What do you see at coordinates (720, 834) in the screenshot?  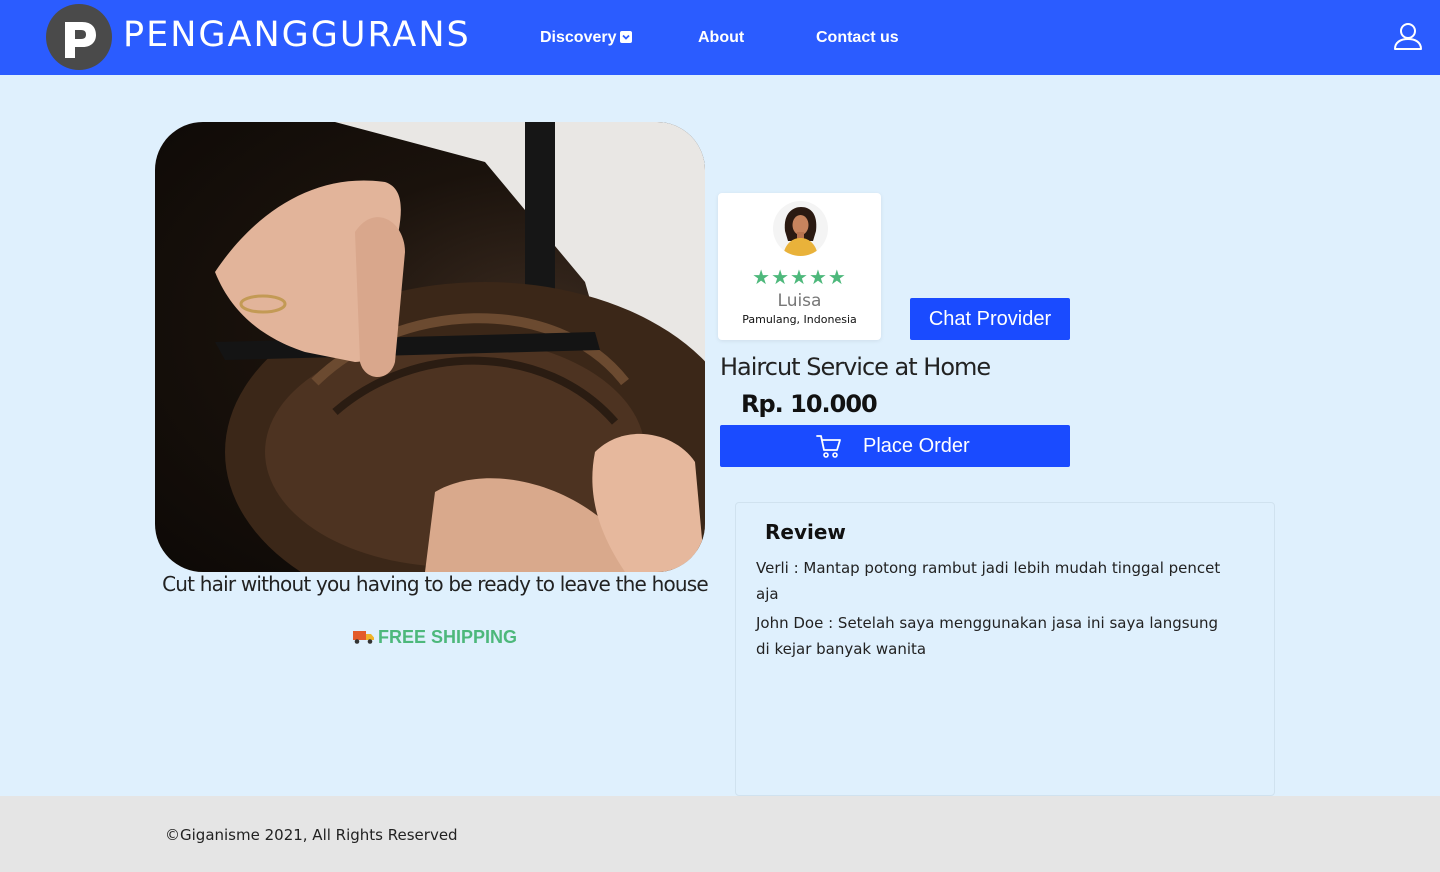 I see `footer: ©Giganisme 2021, All Rights Reserved` at bounding box center [720, 834].